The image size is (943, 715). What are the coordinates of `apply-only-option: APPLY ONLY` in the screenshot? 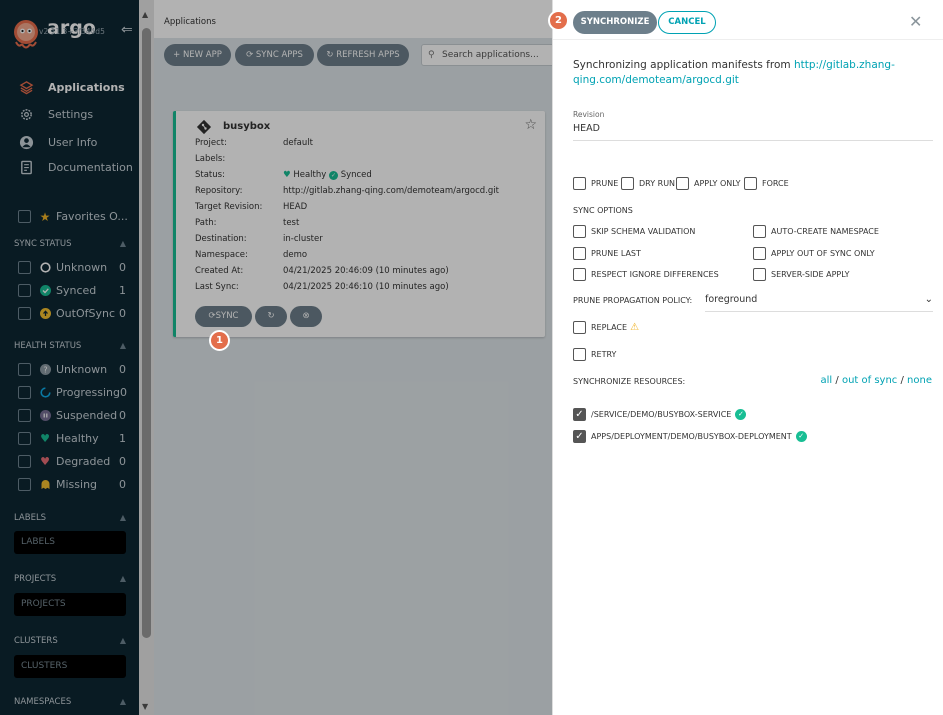 It's located at (708, 183).